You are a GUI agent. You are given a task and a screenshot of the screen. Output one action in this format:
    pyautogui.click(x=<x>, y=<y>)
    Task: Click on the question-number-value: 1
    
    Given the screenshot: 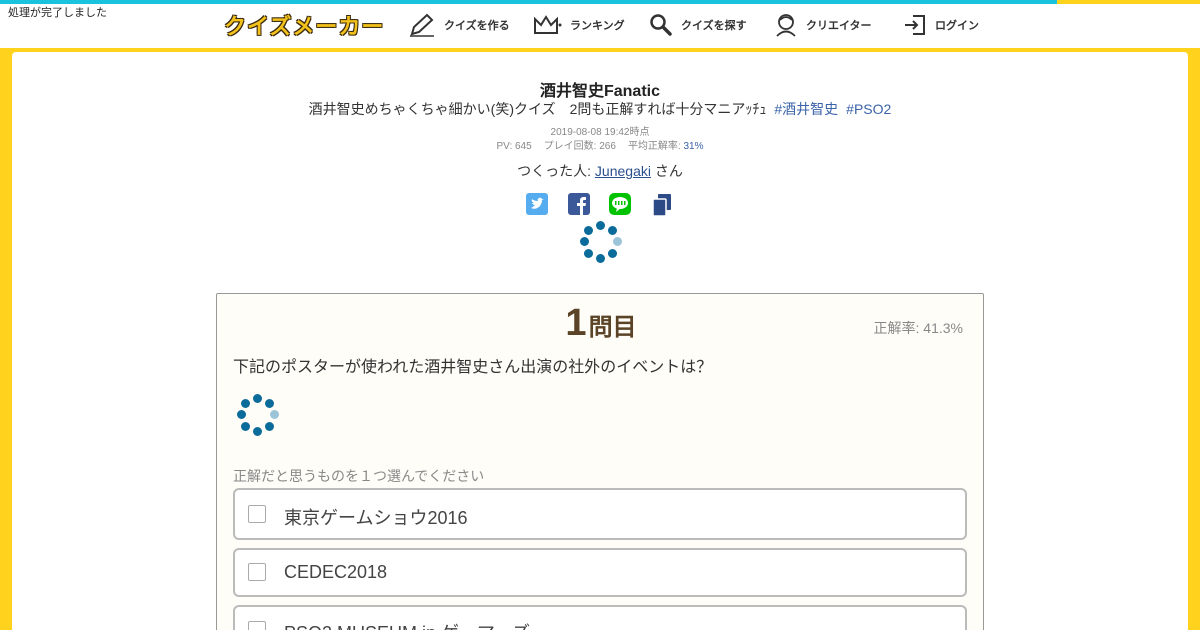 What is the action you would take?
    pyautogui.click(x=576, y=323)
    